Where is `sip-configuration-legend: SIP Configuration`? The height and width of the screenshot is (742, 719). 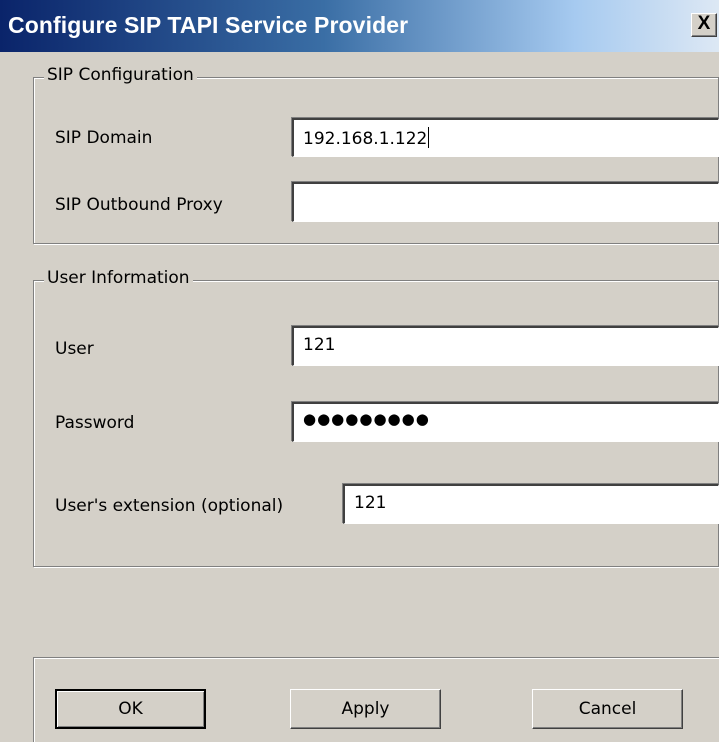
sip-configuration-legend: SIP Configuration is located at coordinates (120, 75).